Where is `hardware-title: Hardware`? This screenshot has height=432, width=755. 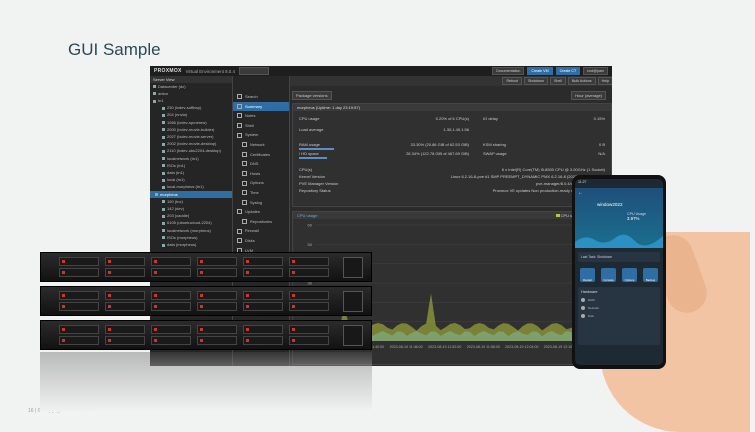 hardware-title: Hardware is located at coordinates (589, 292).